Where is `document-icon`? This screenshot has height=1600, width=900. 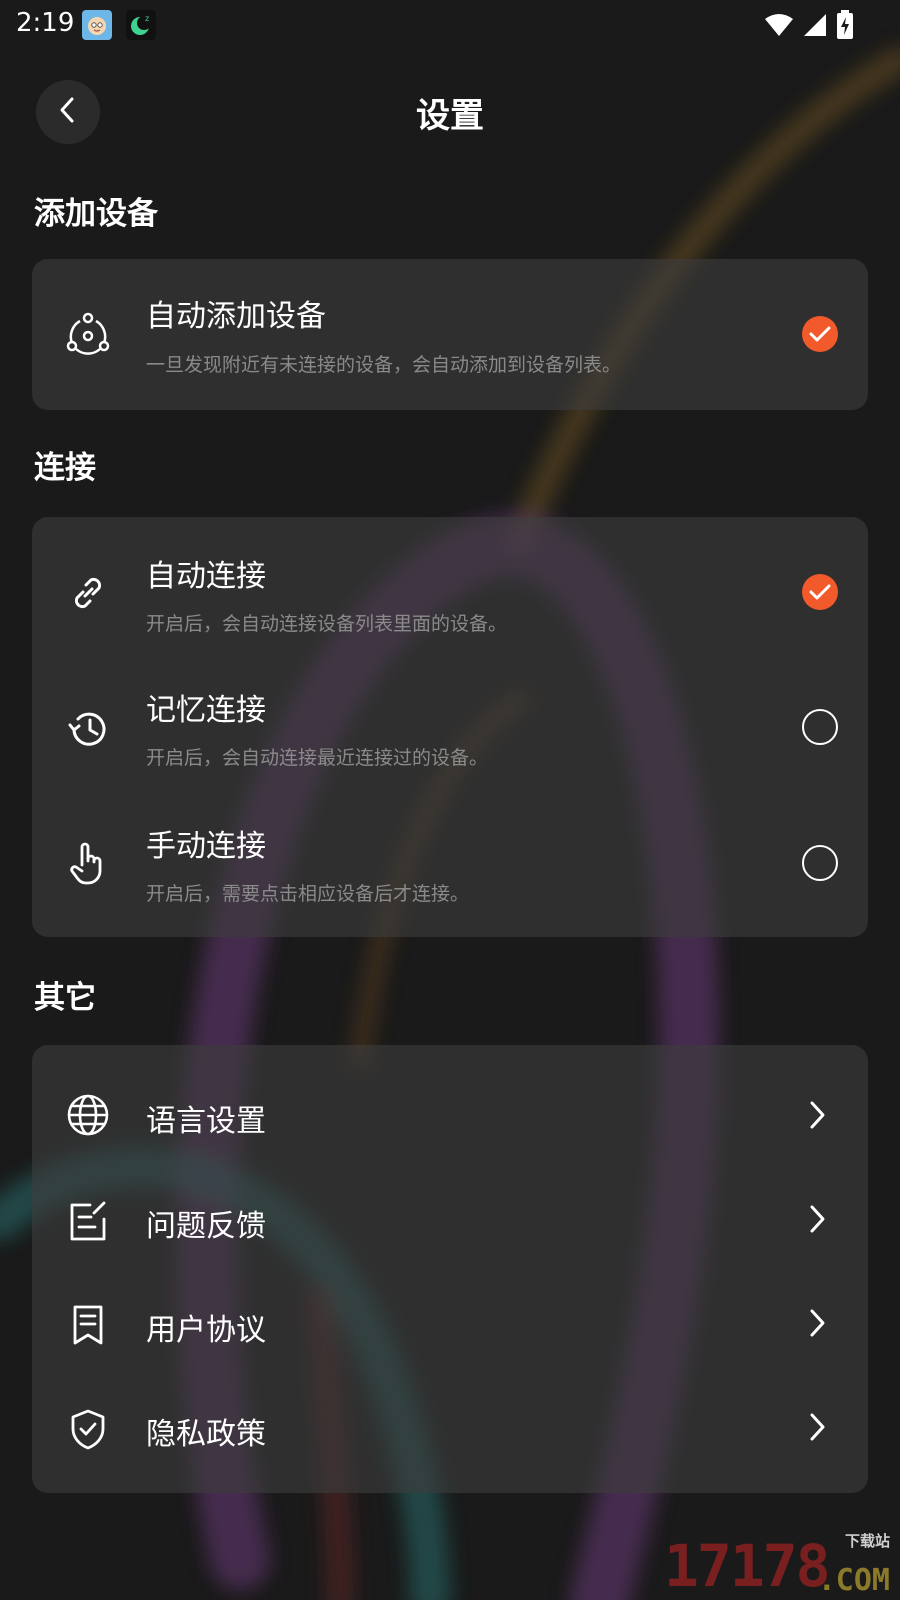
document-icon is located at coordinates (88, 1325).